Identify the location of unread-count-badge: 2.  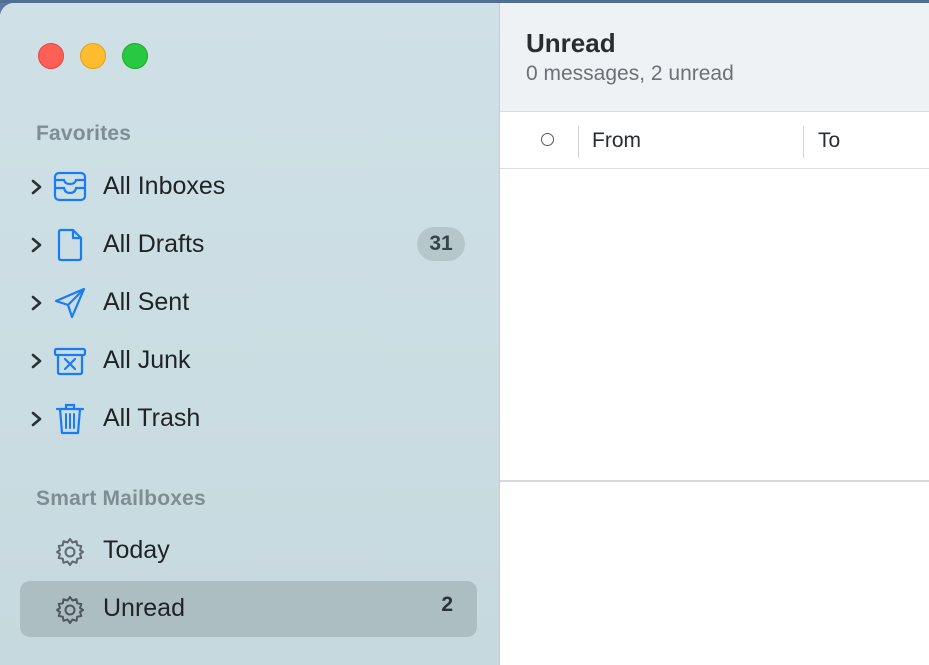
(447, 604).